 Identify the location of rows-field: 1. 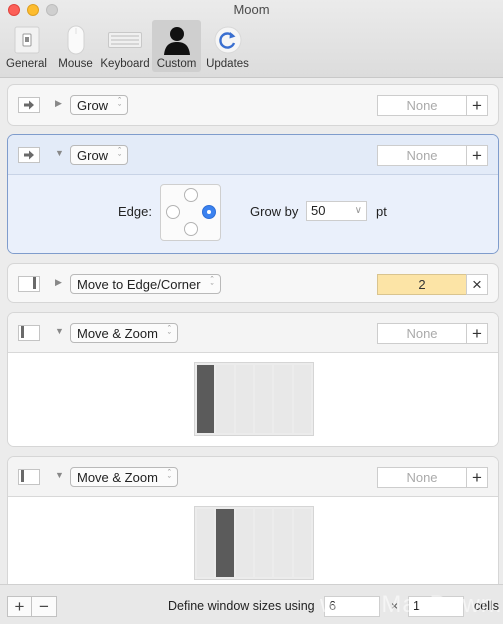
(436, 606).